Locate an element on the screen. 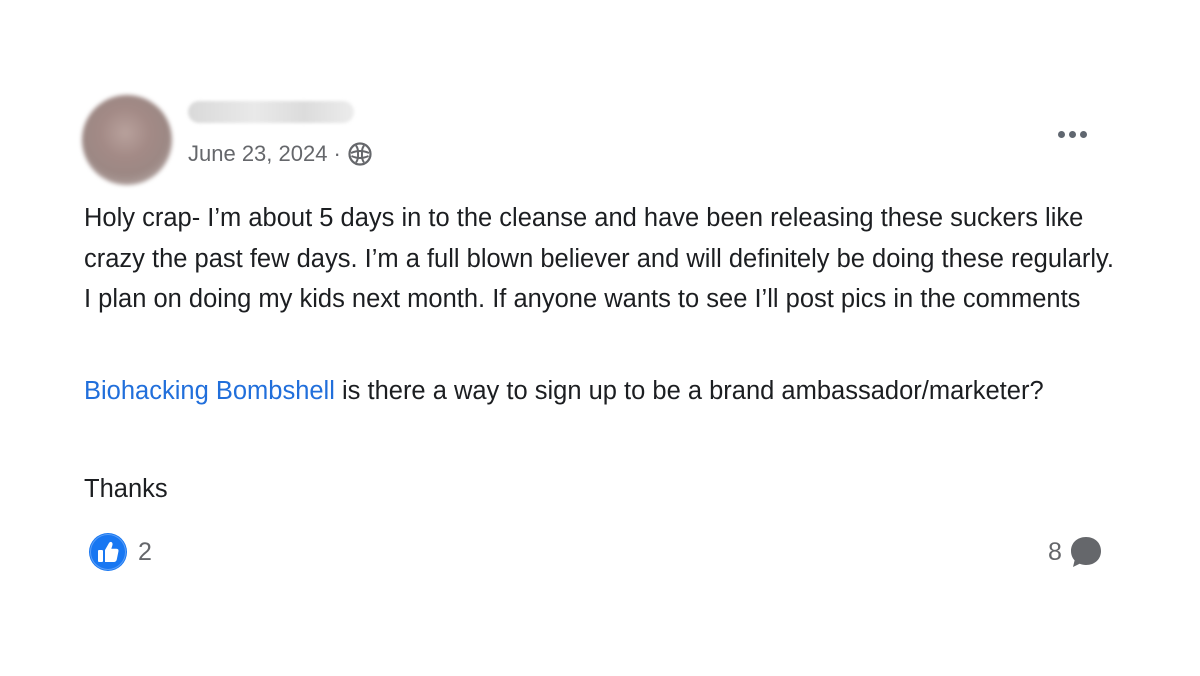  reactions-summary: 2 is located at coordinates (120, 552).